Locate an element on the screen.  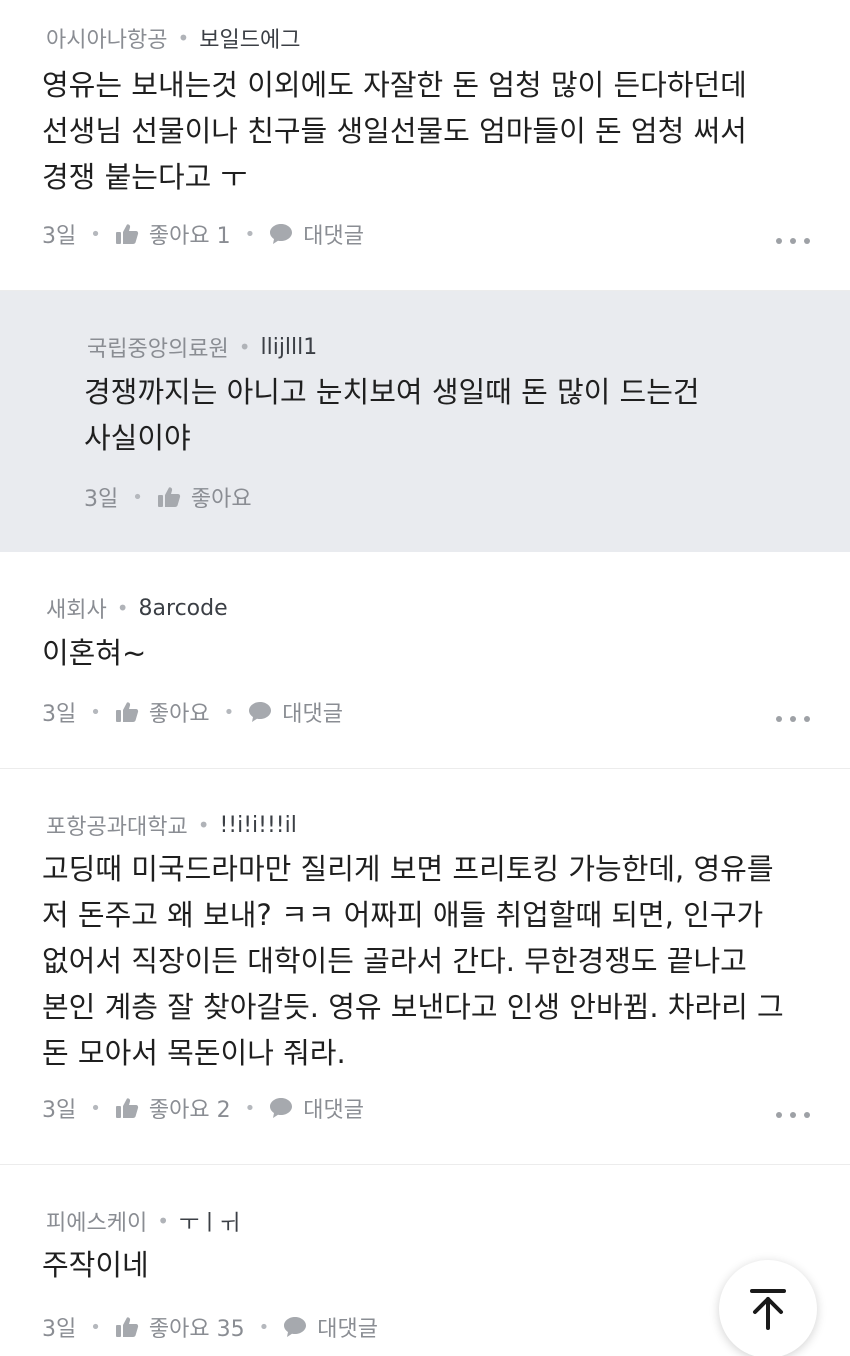
author-company: 새회사 is located at coordinates (76, 608).